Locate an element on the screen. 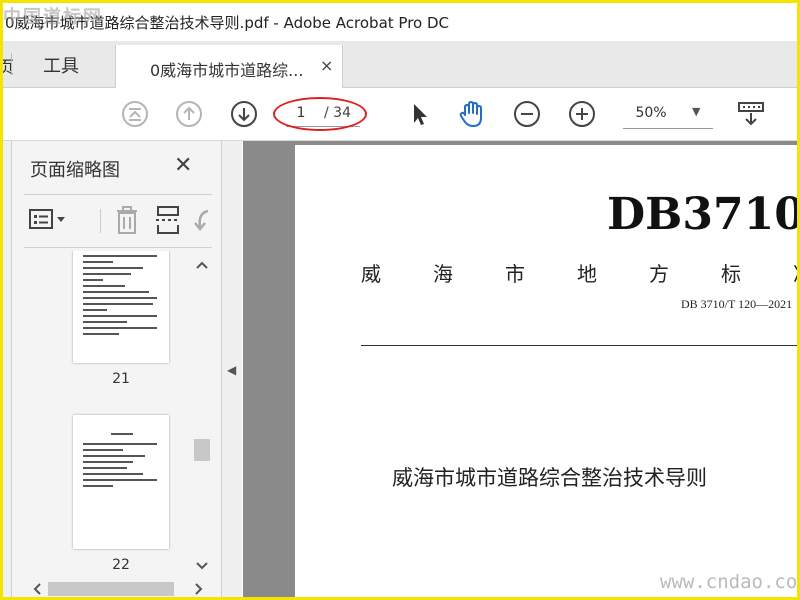  zoom-level: 50% is located at coordinates (651, 113).